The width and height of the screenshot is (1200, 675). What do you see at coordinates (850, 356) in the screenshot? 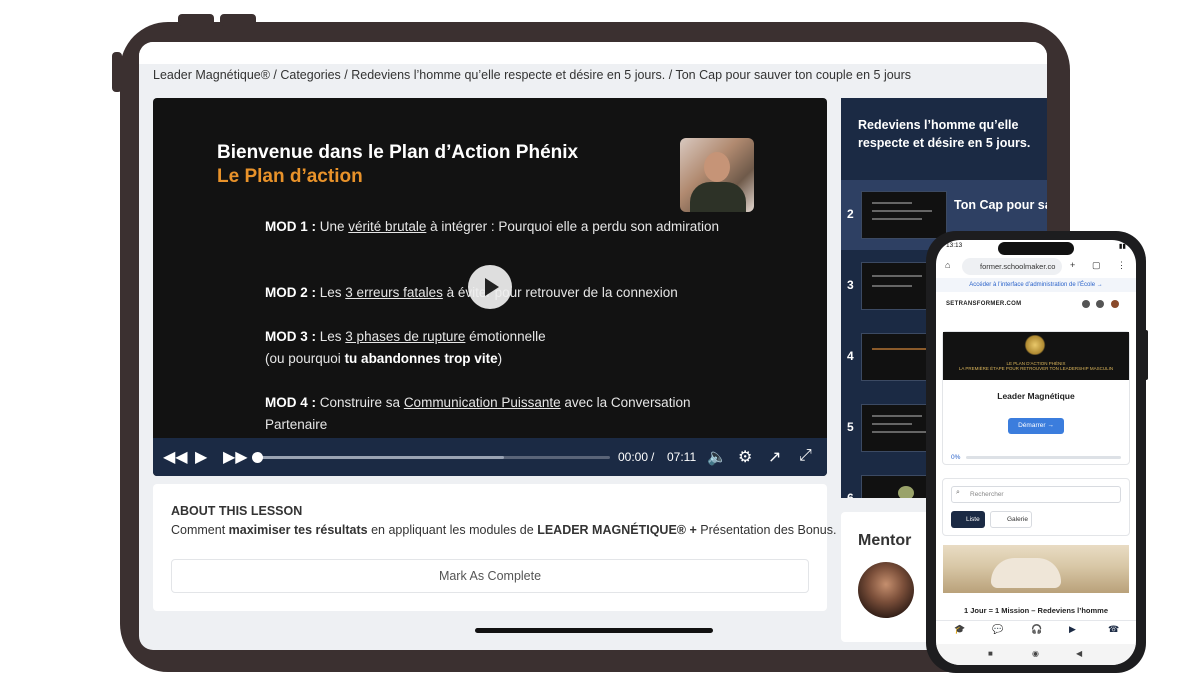
I see `item-number: 4` at bounding box center [850, 356].